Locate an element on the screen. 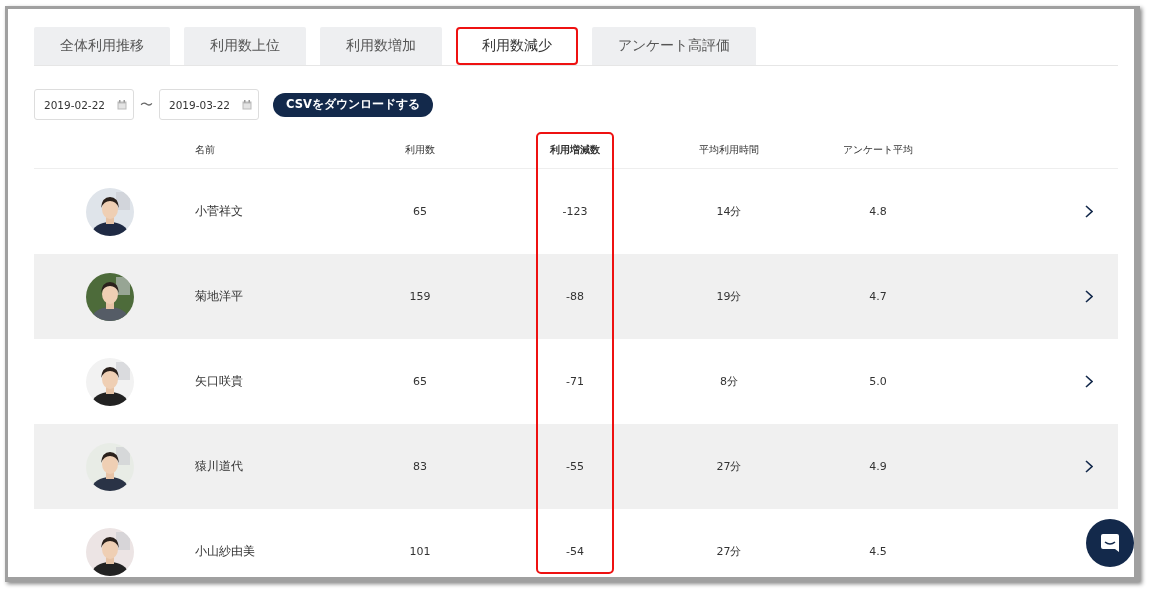 This screenshot has width=1153, height=591. table-cell: -54 is located at coordinates (575, 551).